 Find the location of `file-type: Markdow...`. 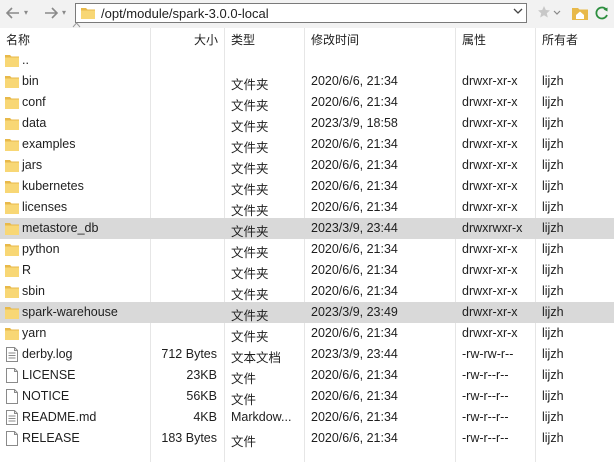

file-type: Markdow... is located at coordinates (261, 417).